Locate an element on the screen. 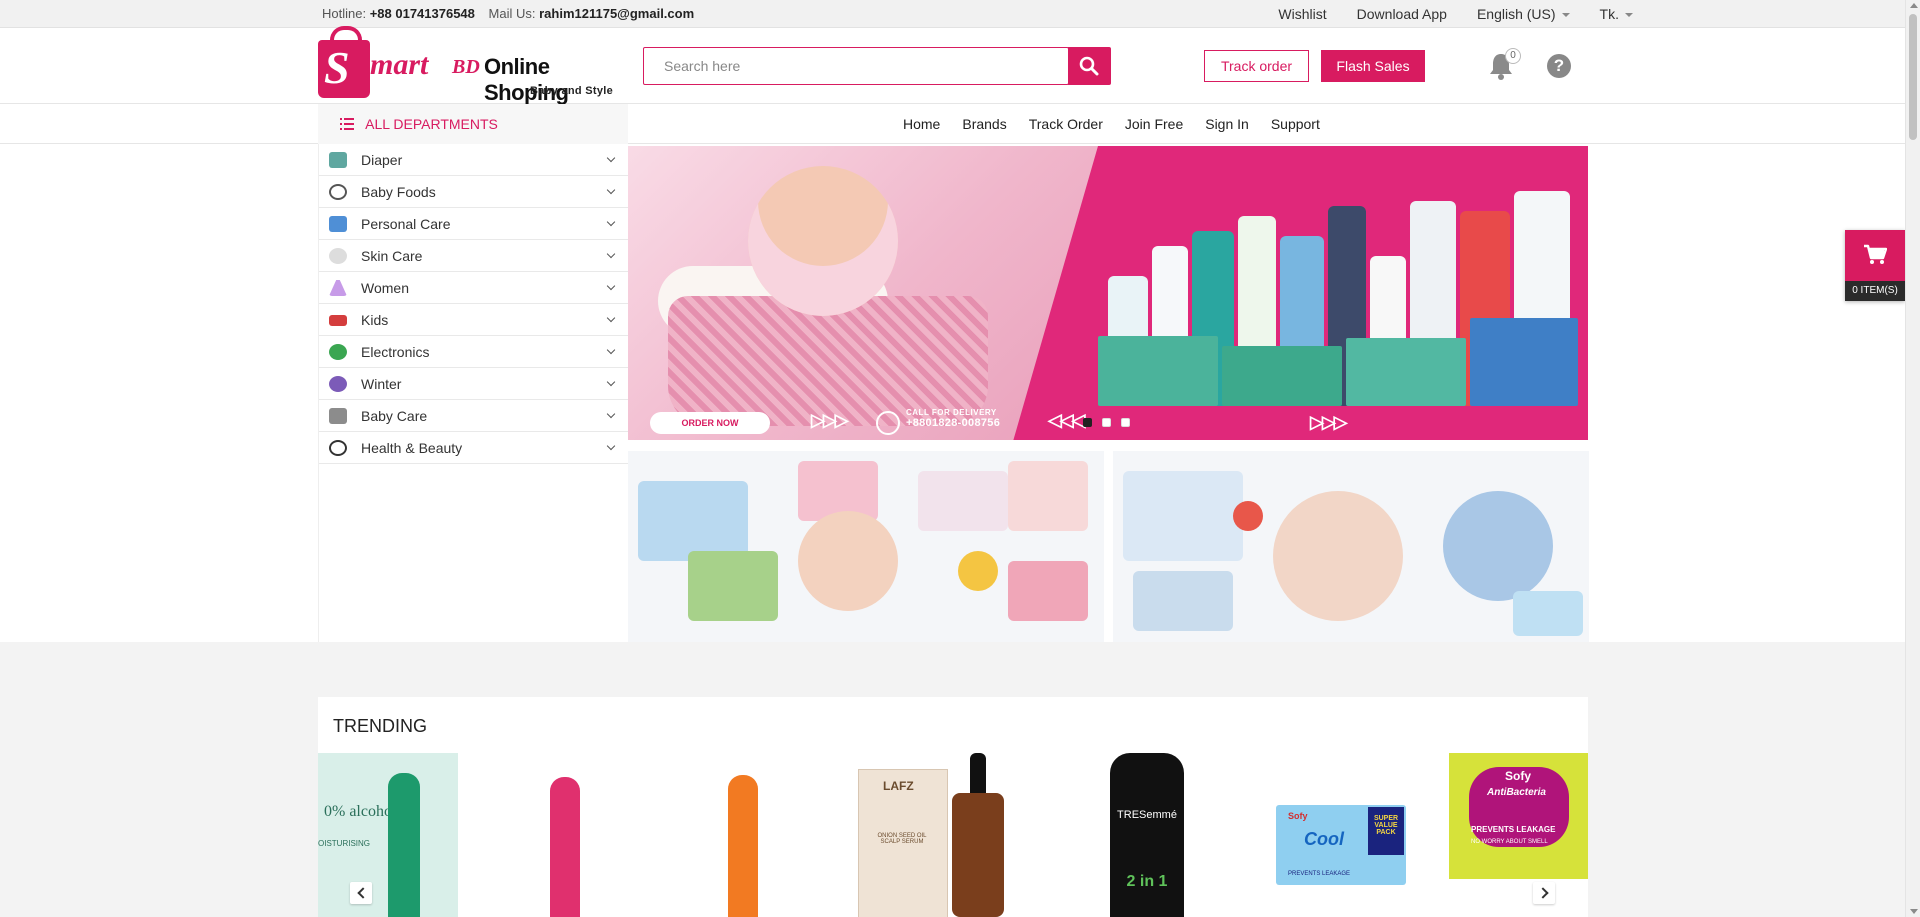 This screenshot has width=1920, height=917. call-for-delivery: CALL FOR DELIVERY +8801828-008756 is located at coordinates (953, 418).